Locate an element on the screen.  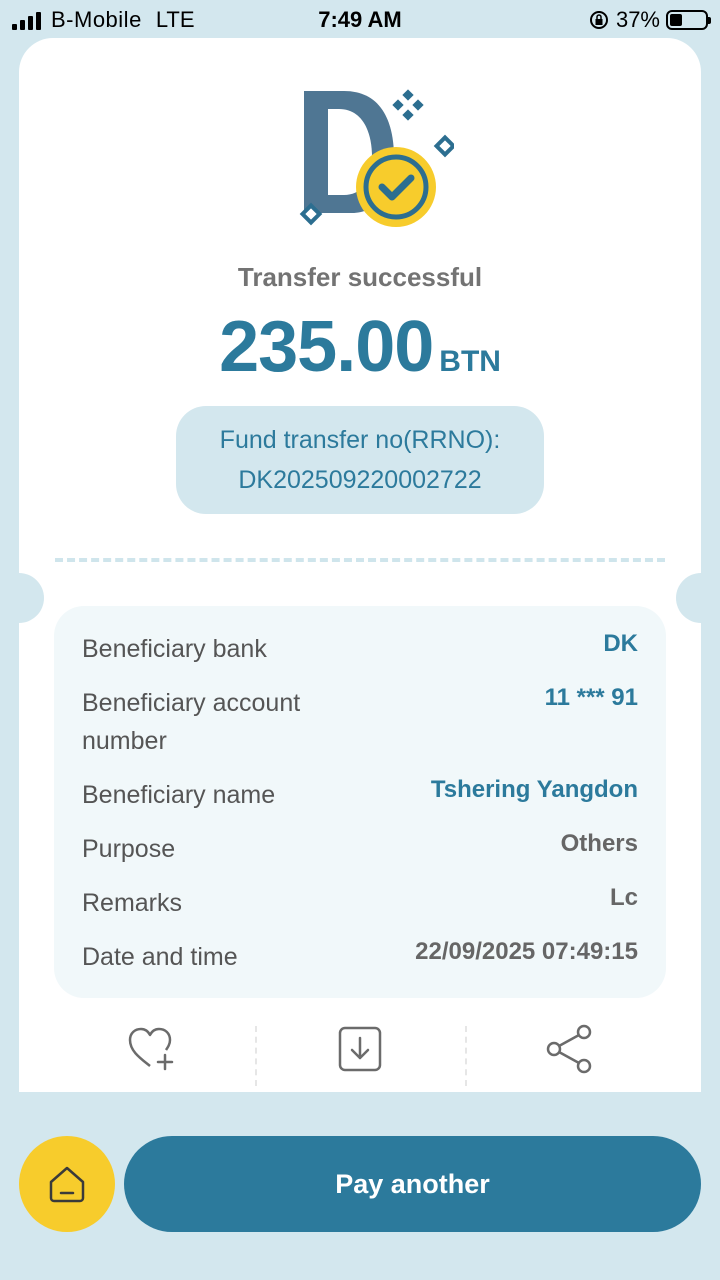
detail-label: Purpose is located at coordinates (129, 849).